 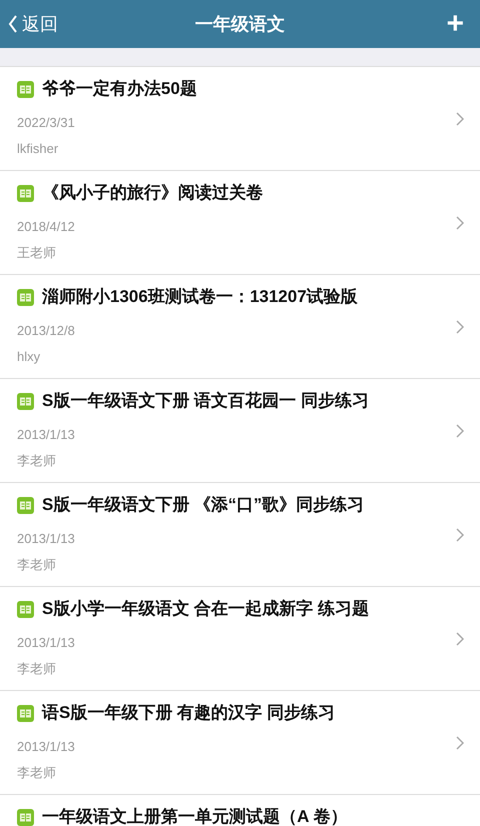 I want to click on item-title: S版一年级语文下册 语文百花园一 同步练习, so click(x=205, y=401).